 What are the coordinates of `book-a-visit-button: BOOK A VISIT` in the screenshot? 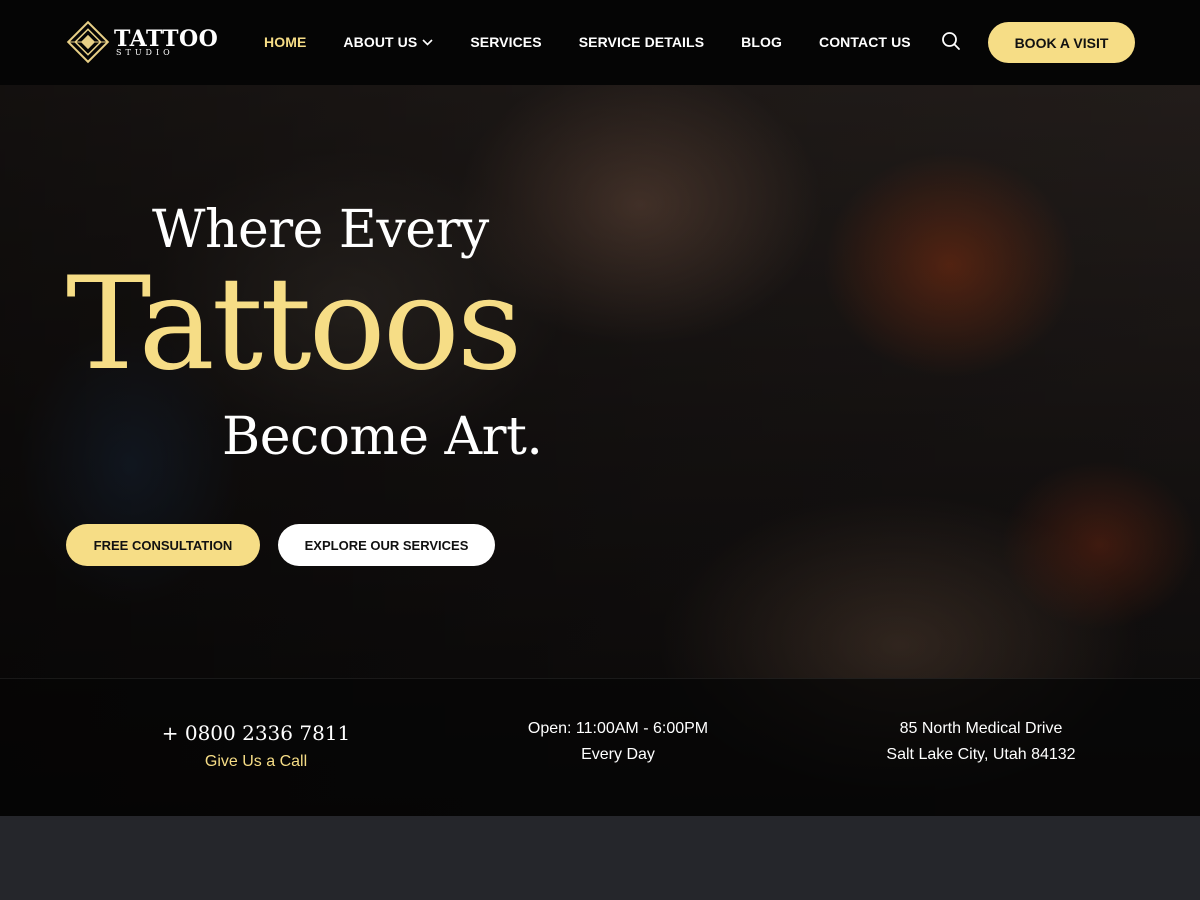 It's located at (1061, 42).